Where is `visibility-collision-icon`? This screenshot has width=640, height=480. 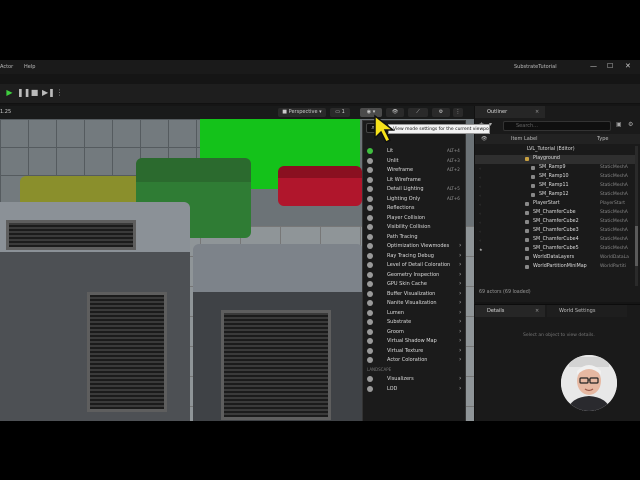
visibility-collision-icon is located at coordinates (370, 227).